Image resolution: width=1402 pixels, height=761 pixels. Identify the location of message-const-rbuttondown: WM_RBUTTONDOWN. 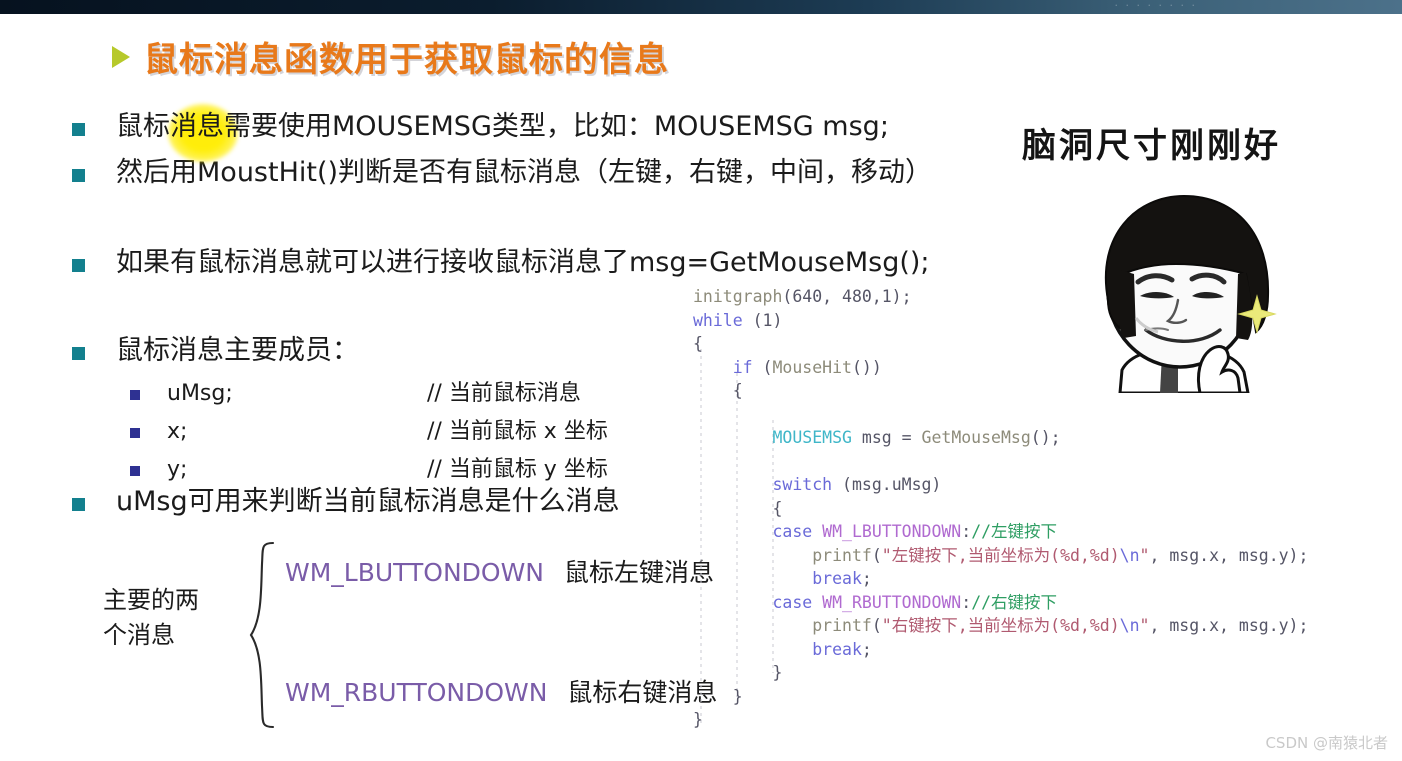
(416, 692).